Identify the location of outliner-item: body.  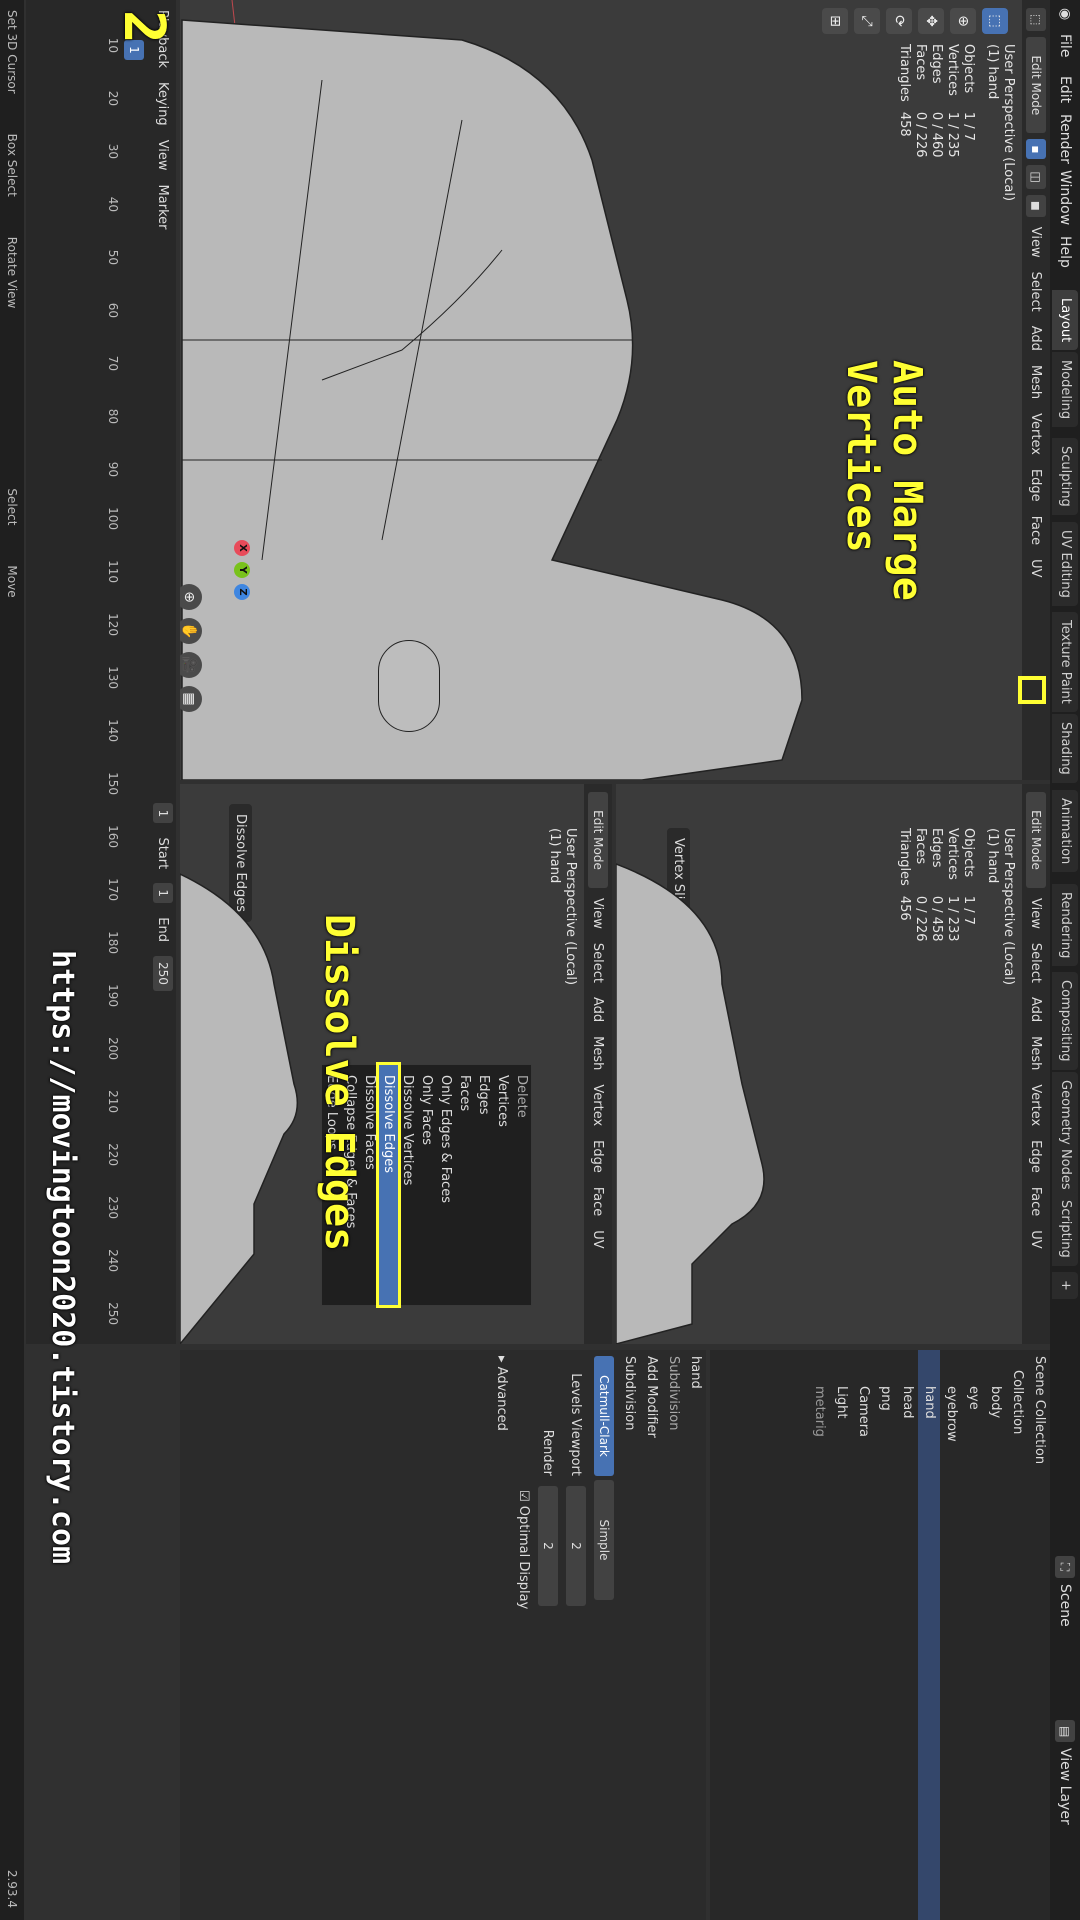
(995, 1635).